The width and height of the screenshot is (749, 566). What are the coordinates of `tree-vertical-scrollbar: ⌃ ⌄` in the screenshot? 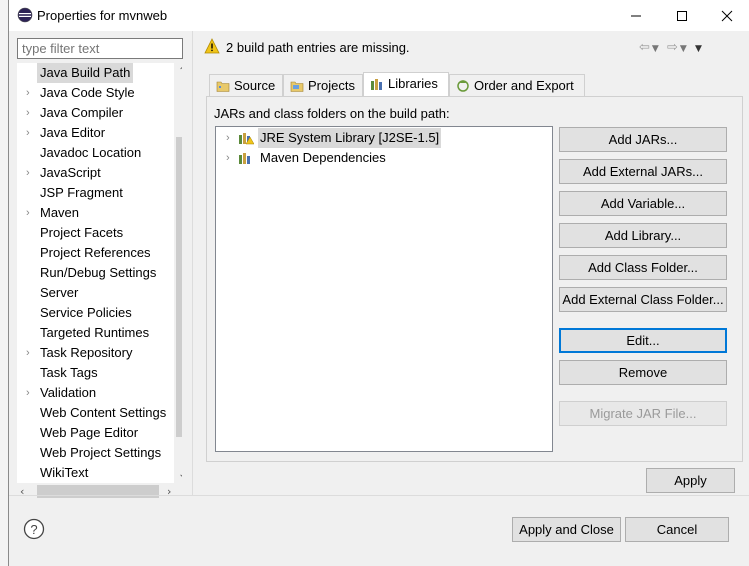 It's located at (178, 273).